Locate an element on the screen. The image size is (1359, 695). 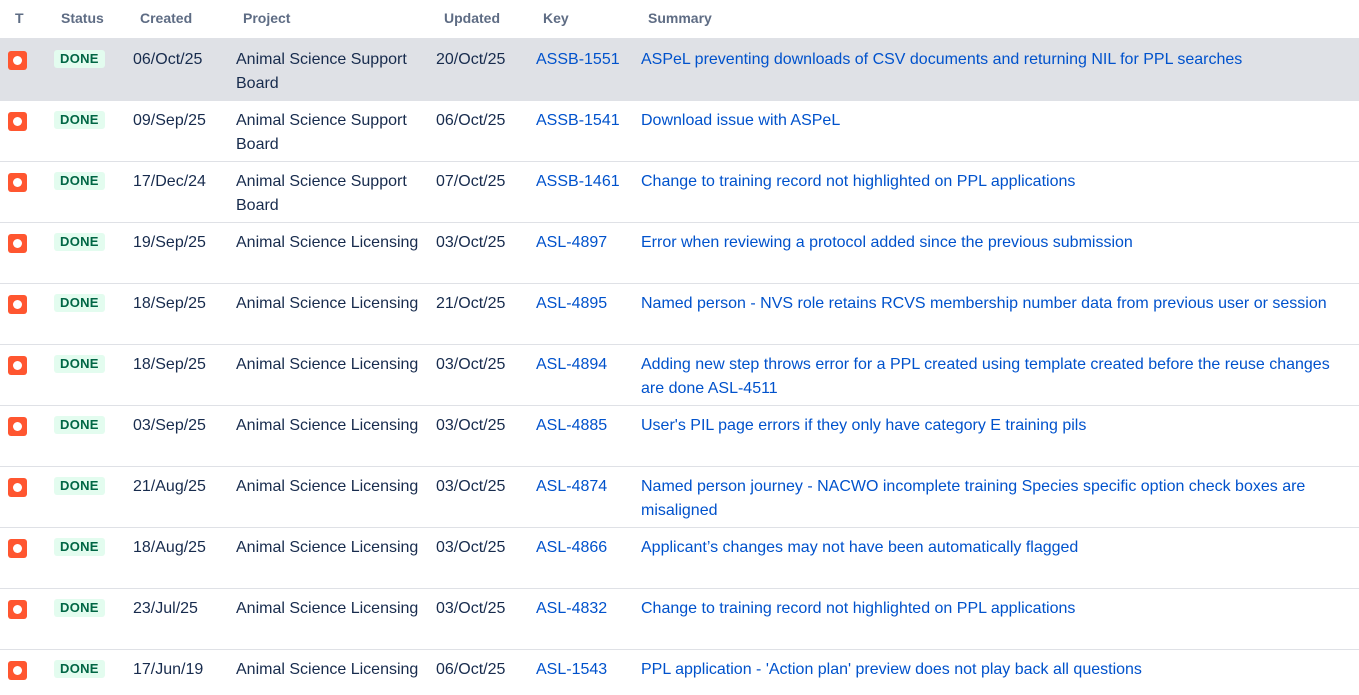
issue-key-link: ASL-1543 is located at coordinates (571, 670).